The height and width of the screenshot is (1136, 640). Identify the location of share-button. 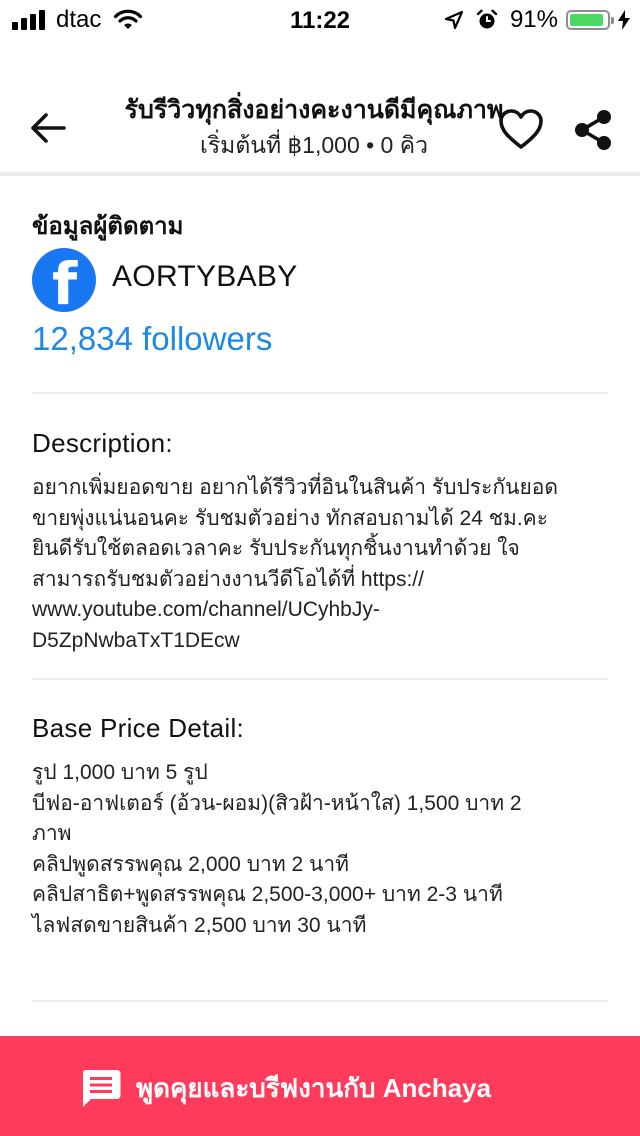
(593, 130).